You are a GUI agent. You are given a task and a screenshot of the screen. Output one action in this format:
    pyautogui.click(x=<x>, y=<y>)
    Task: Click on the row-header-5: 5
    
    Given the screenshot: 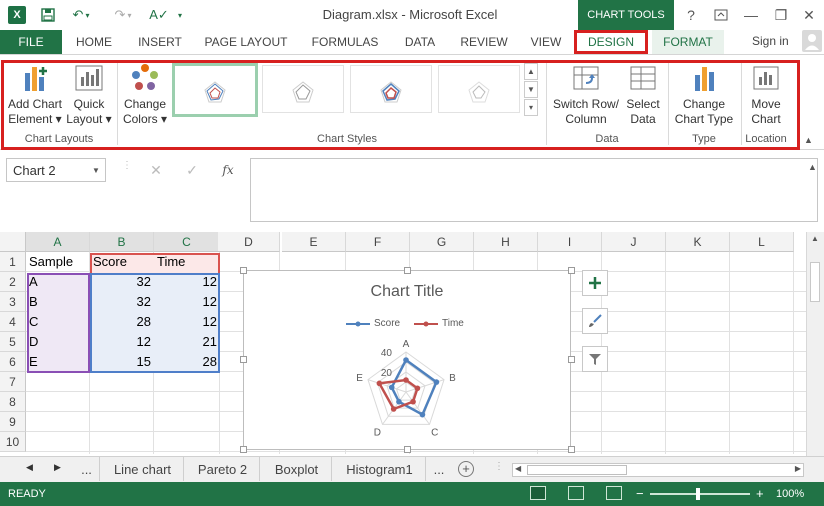 What is the action you would take?
    pyautogui.click(x=13, y=342)
    